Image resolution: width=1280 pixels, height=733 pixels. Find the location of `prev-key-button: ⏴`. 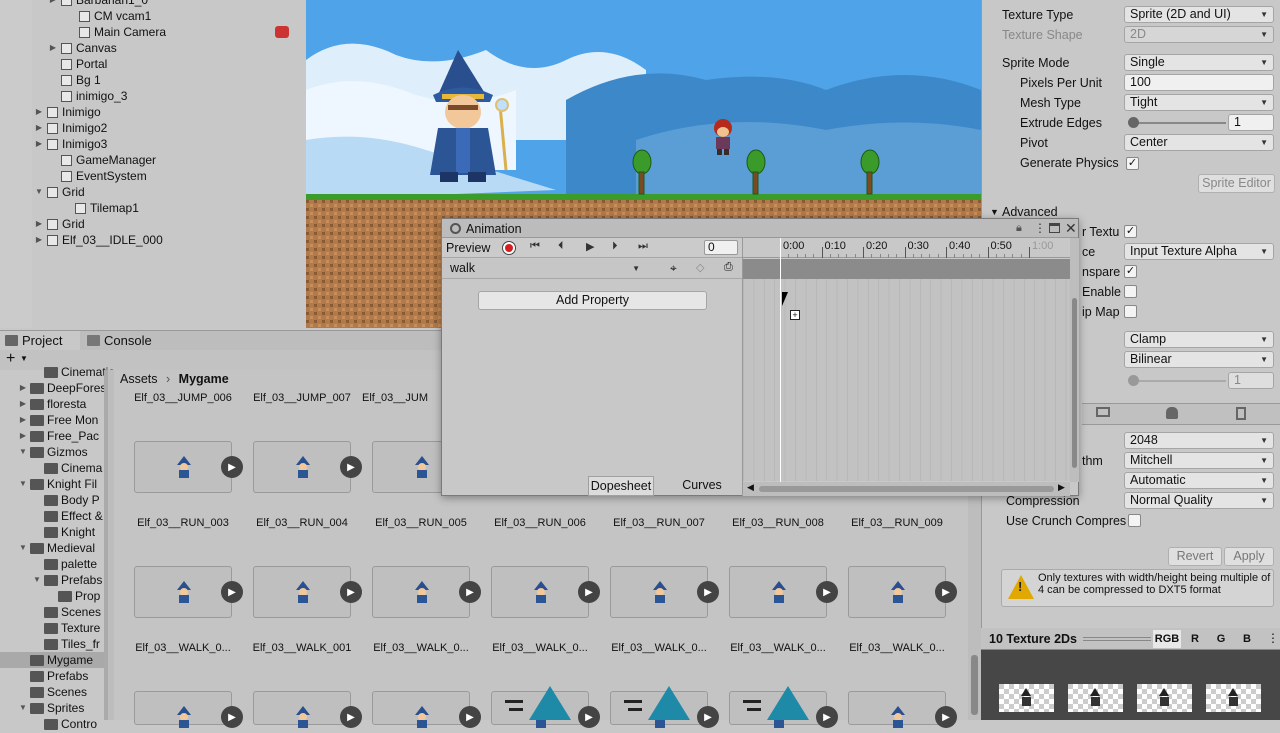

prev-key-button: ⏴ is located at coordinates (561, 246).